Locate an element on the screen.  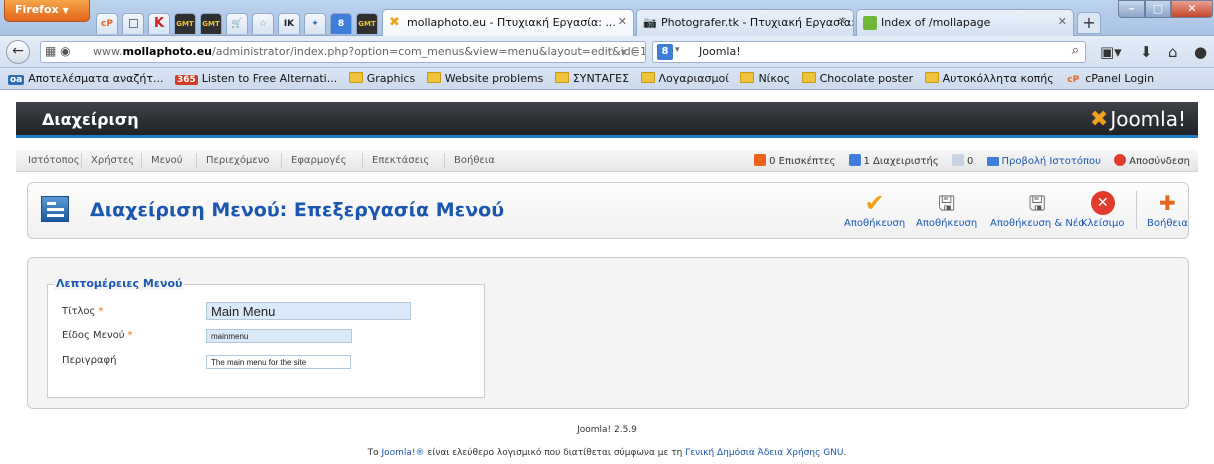
search-engine-icon: 8 is located at coordinates (665, 52).